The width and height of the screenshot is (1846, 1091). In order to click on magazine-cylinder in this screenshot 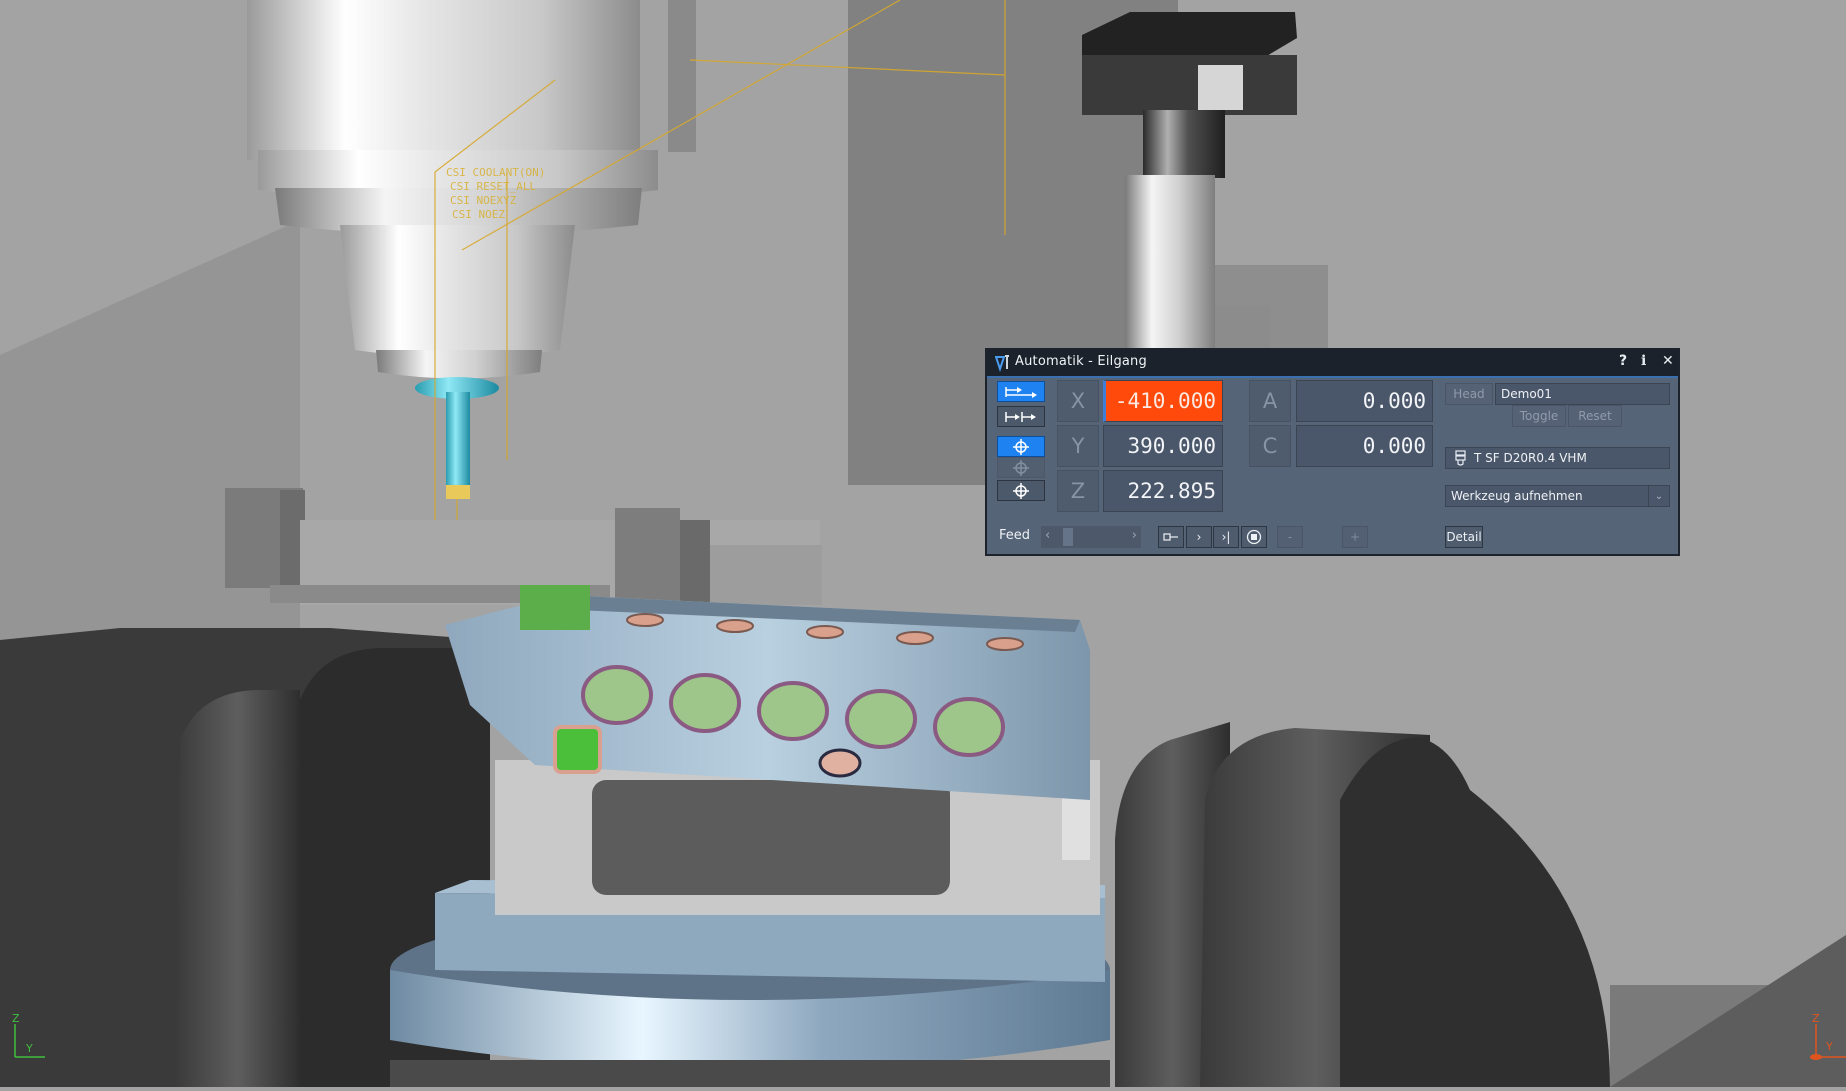, I will do `click(1184, 144)`.